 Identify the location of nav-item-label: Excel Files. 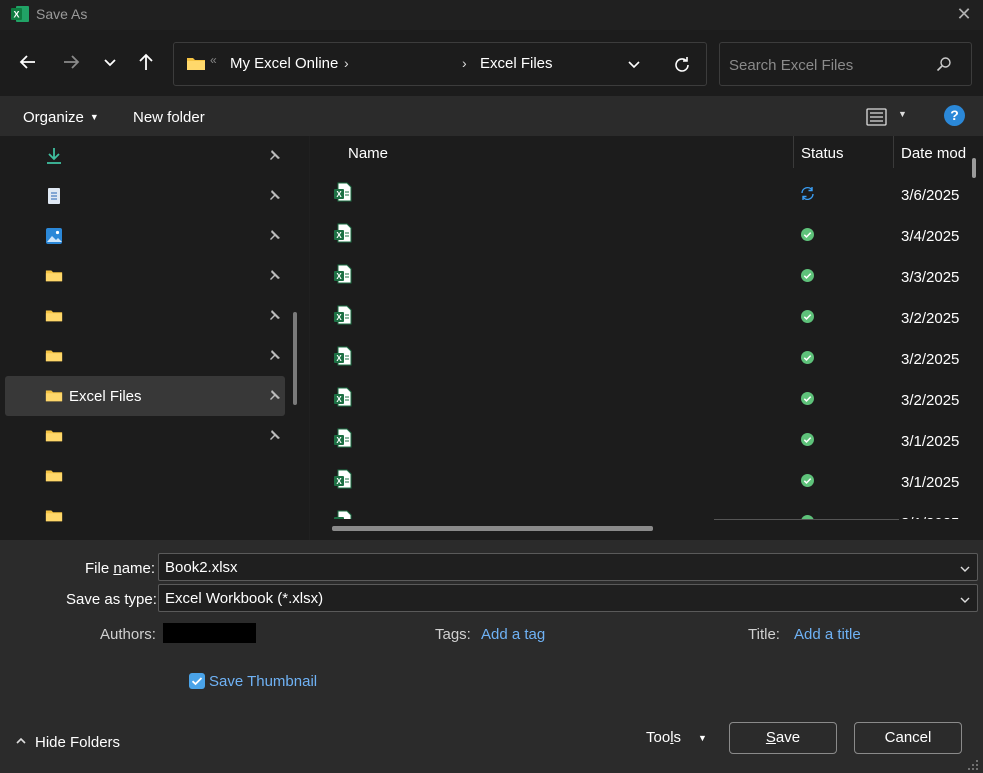
(105, 396).